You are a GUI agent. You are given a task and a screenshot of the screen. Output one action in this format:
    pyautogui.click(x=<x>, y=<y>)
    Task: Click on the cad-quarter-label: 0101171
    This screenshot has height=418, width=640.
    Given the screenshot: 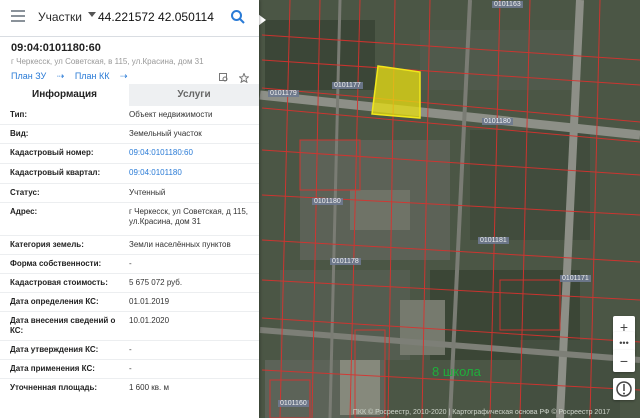 What is the action you would take?
    pyautogui.click(x=575, y=278)
    